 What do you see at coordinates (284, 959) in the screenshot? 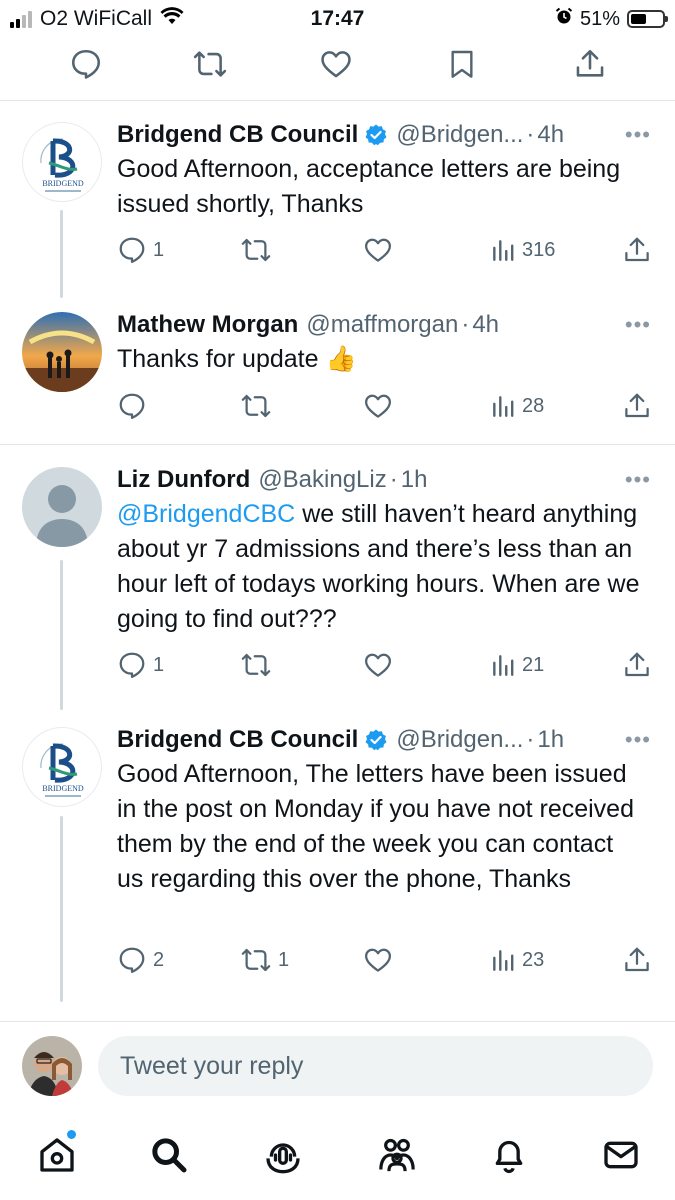
I see `retweet-count: 1` at bounding box center [284, 959].